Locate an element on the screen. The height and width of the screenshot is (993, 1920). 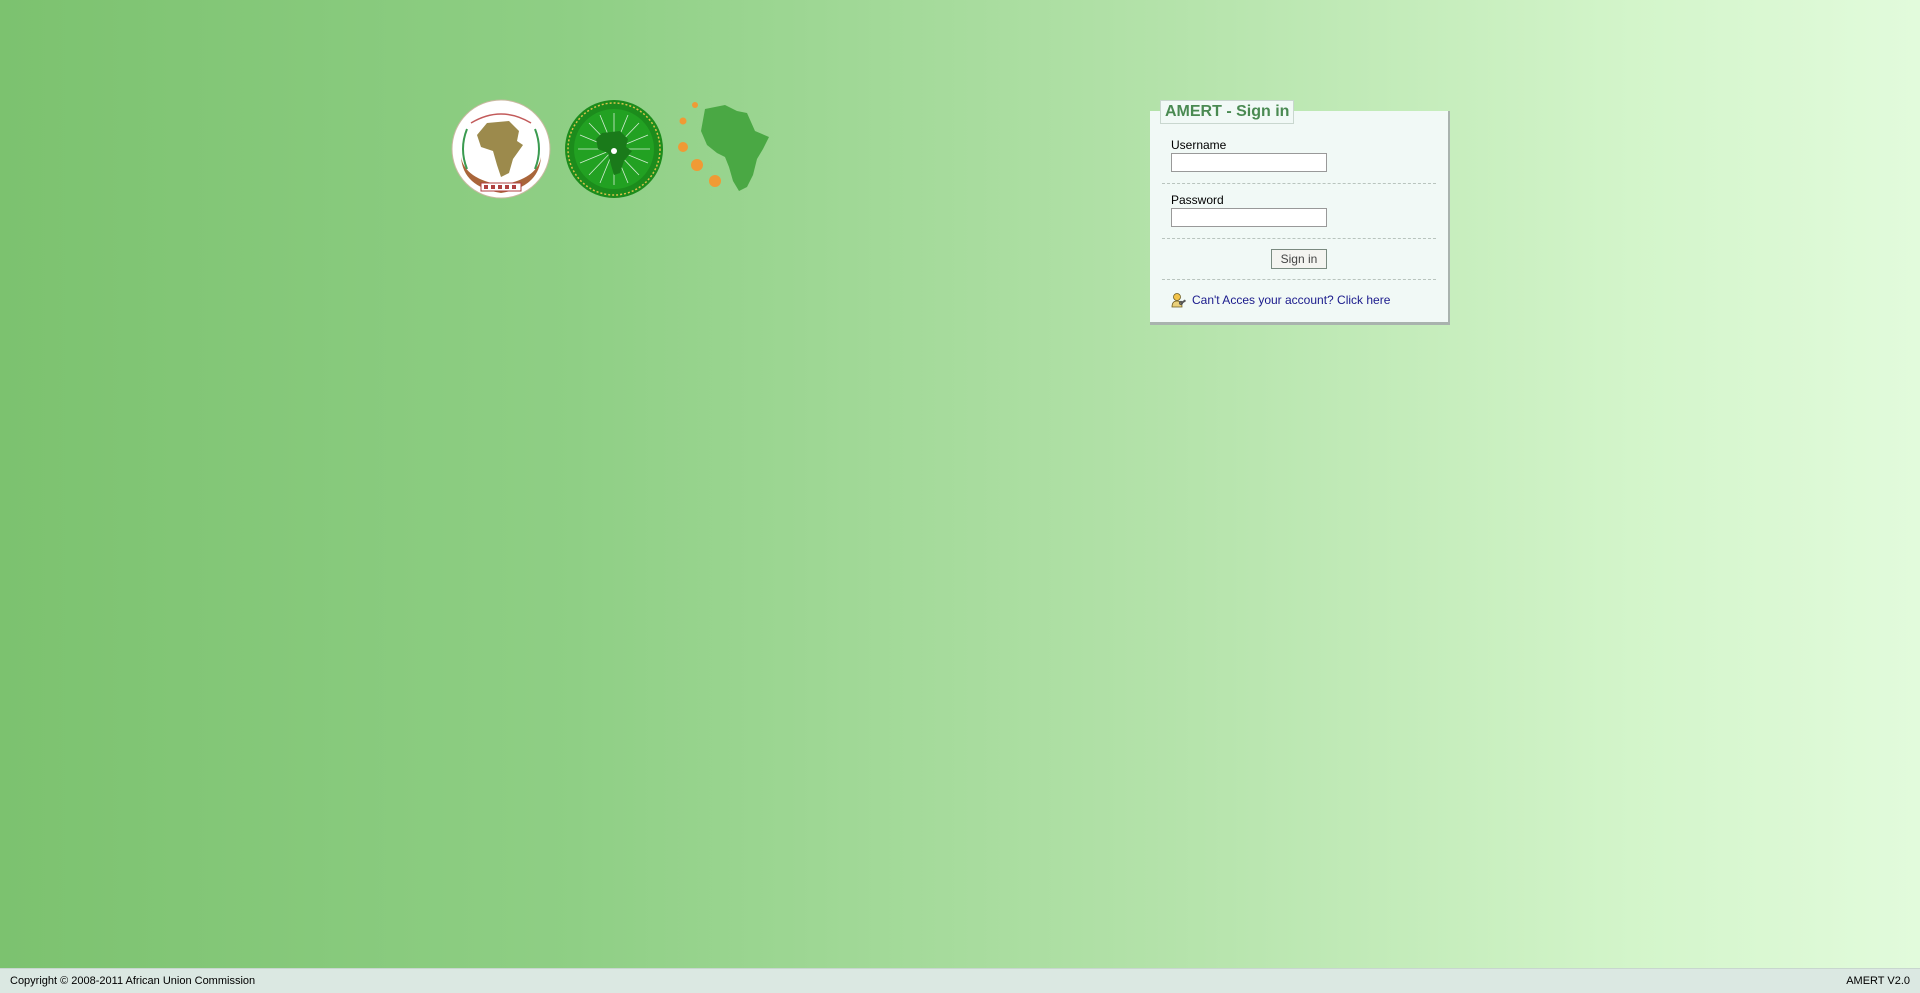
african-union-emblem-icon is located at coordinates (501, 149).